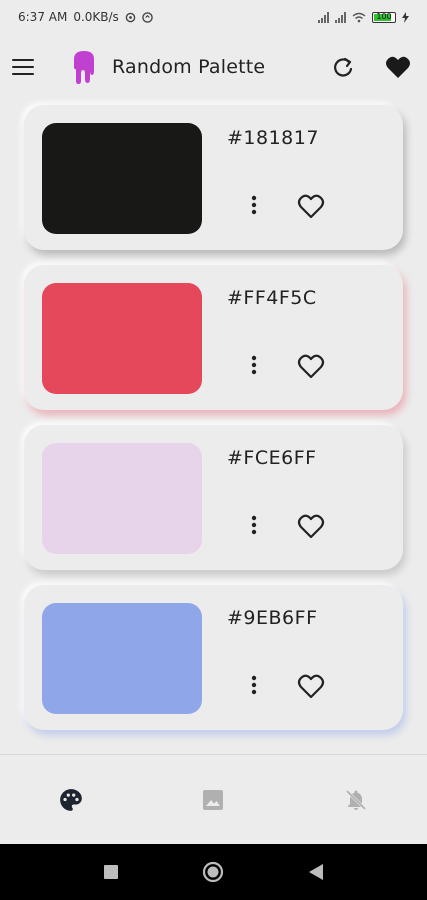 This screenshot has width=427, height=900. I want to click on back-button, so click(316, 872).